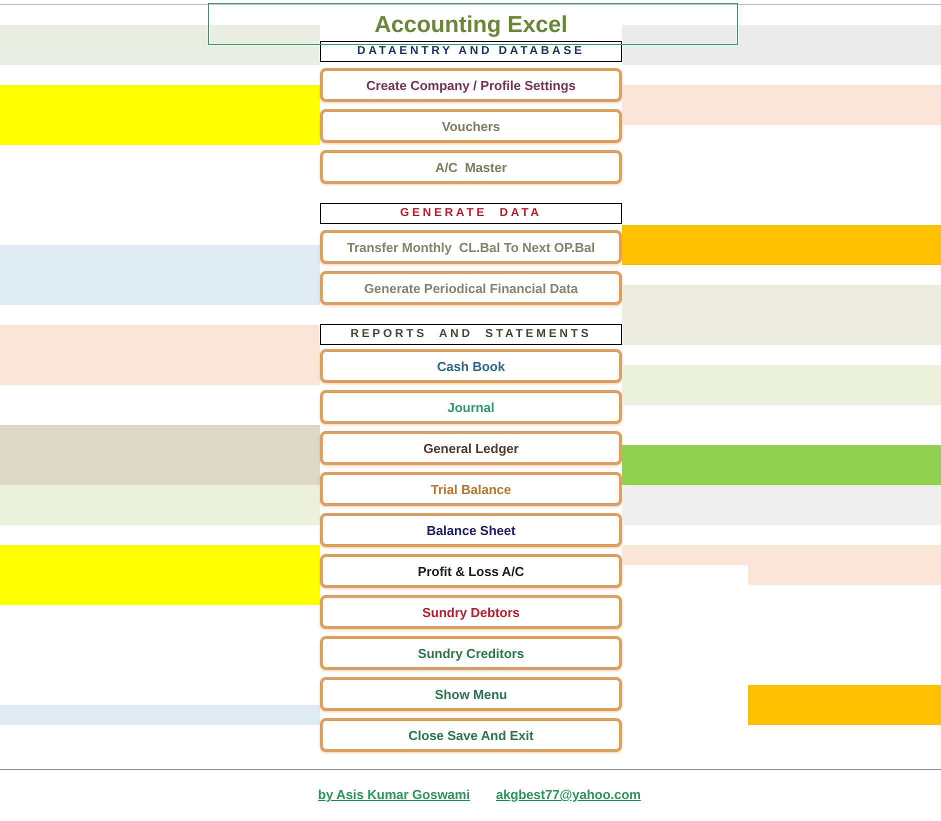  Describe the element at coordinates (471, 530) in the screenshot. I see `menu-button: Balance Sheet` at that location.